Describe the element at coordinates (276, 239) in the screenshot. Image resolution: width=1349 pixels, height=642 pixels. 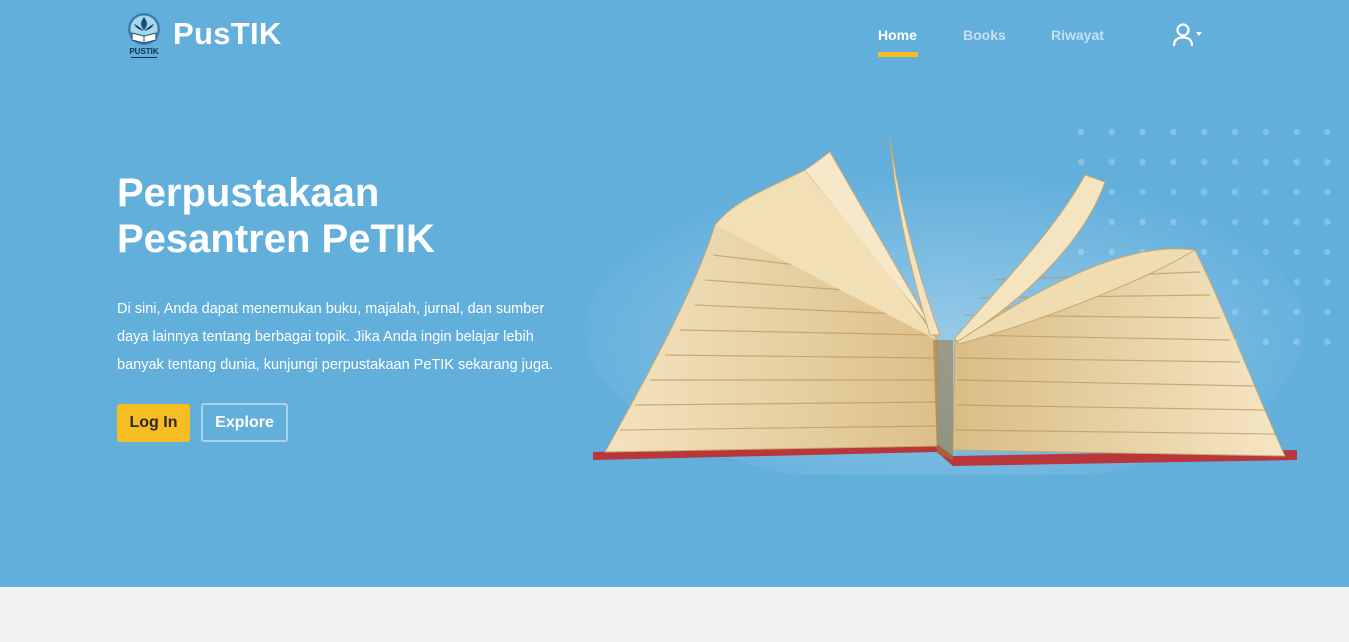
I see `hero-title-line: Pesantren PeTIK` at that location.